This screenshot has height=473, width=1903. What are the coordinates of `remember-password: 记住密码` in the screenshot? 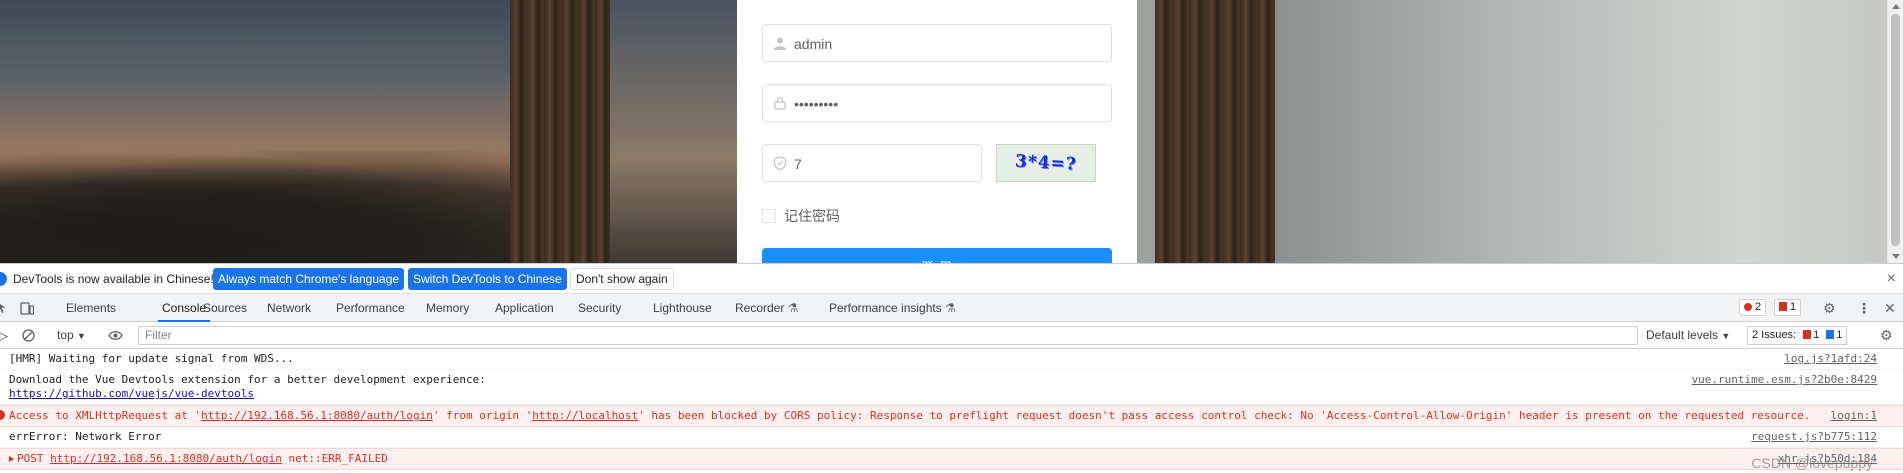 It's located at (801, 216).